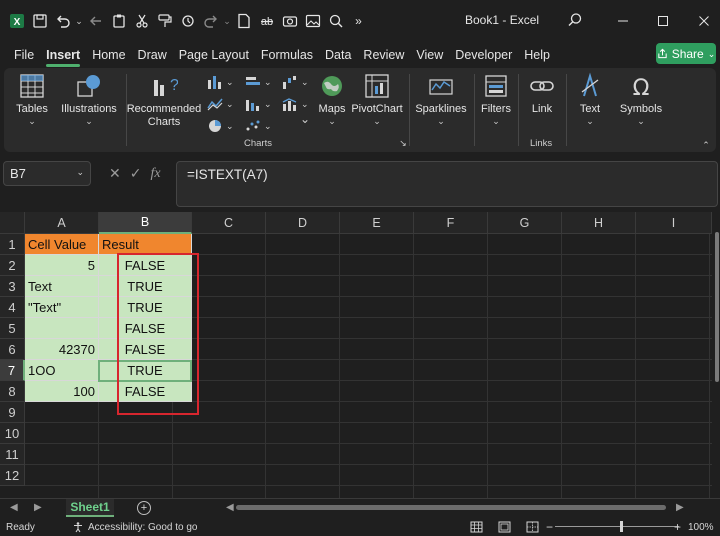 The height and width of the screenshot is (536, 720). I want to click on statistic-chart-button: ⌄, so click(258, 104).